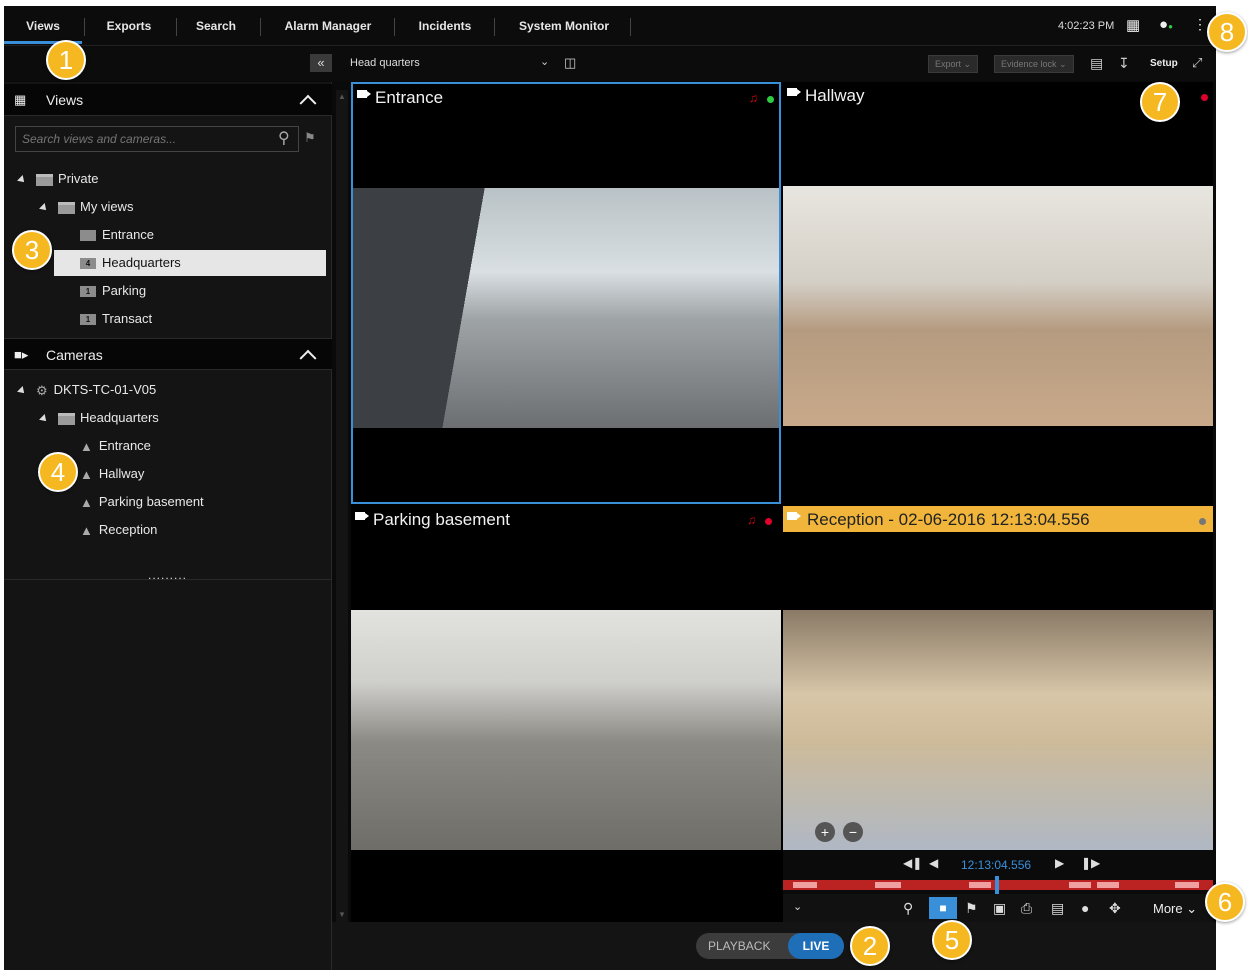 The width and height of the screenshot is (1248, 970). What do you see at coordinates (124, 290) in the screenshot?
I see `tree-item-label: Parking` at bounding box center [124, 290].